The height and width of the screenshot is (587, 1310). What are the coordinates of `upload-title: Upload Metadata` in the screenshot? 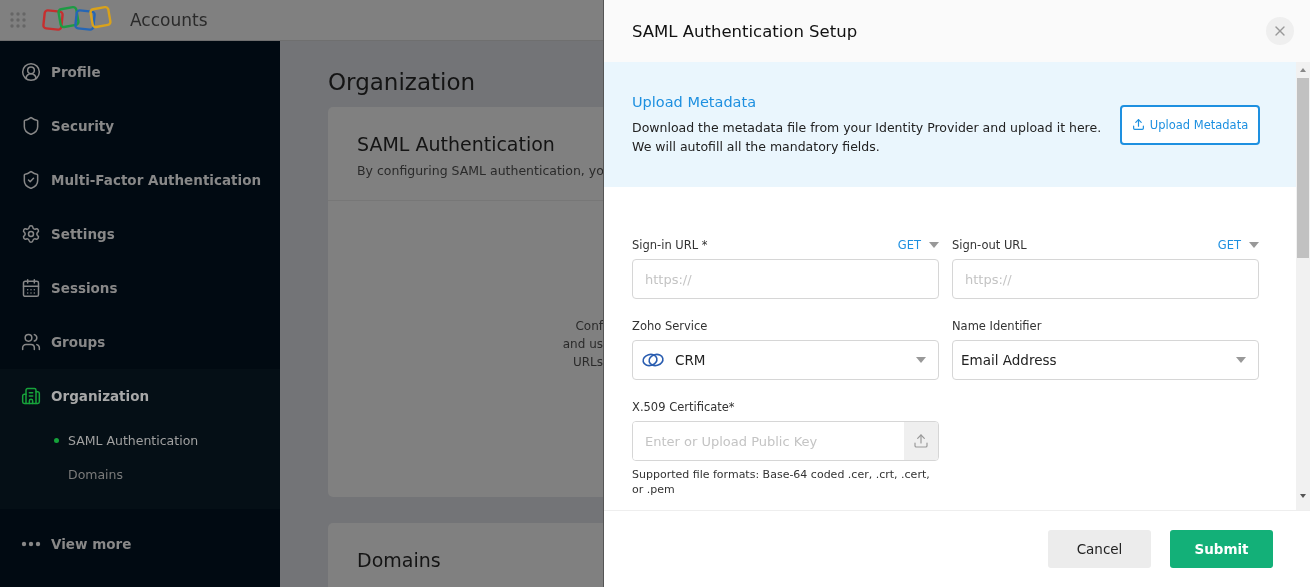 It's located at (695, 101).